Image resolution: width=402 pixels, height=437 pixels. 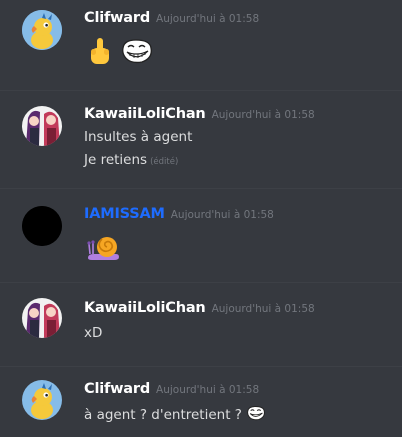 I want to click on snail-emoji-icon, so click(x=103, y=249).